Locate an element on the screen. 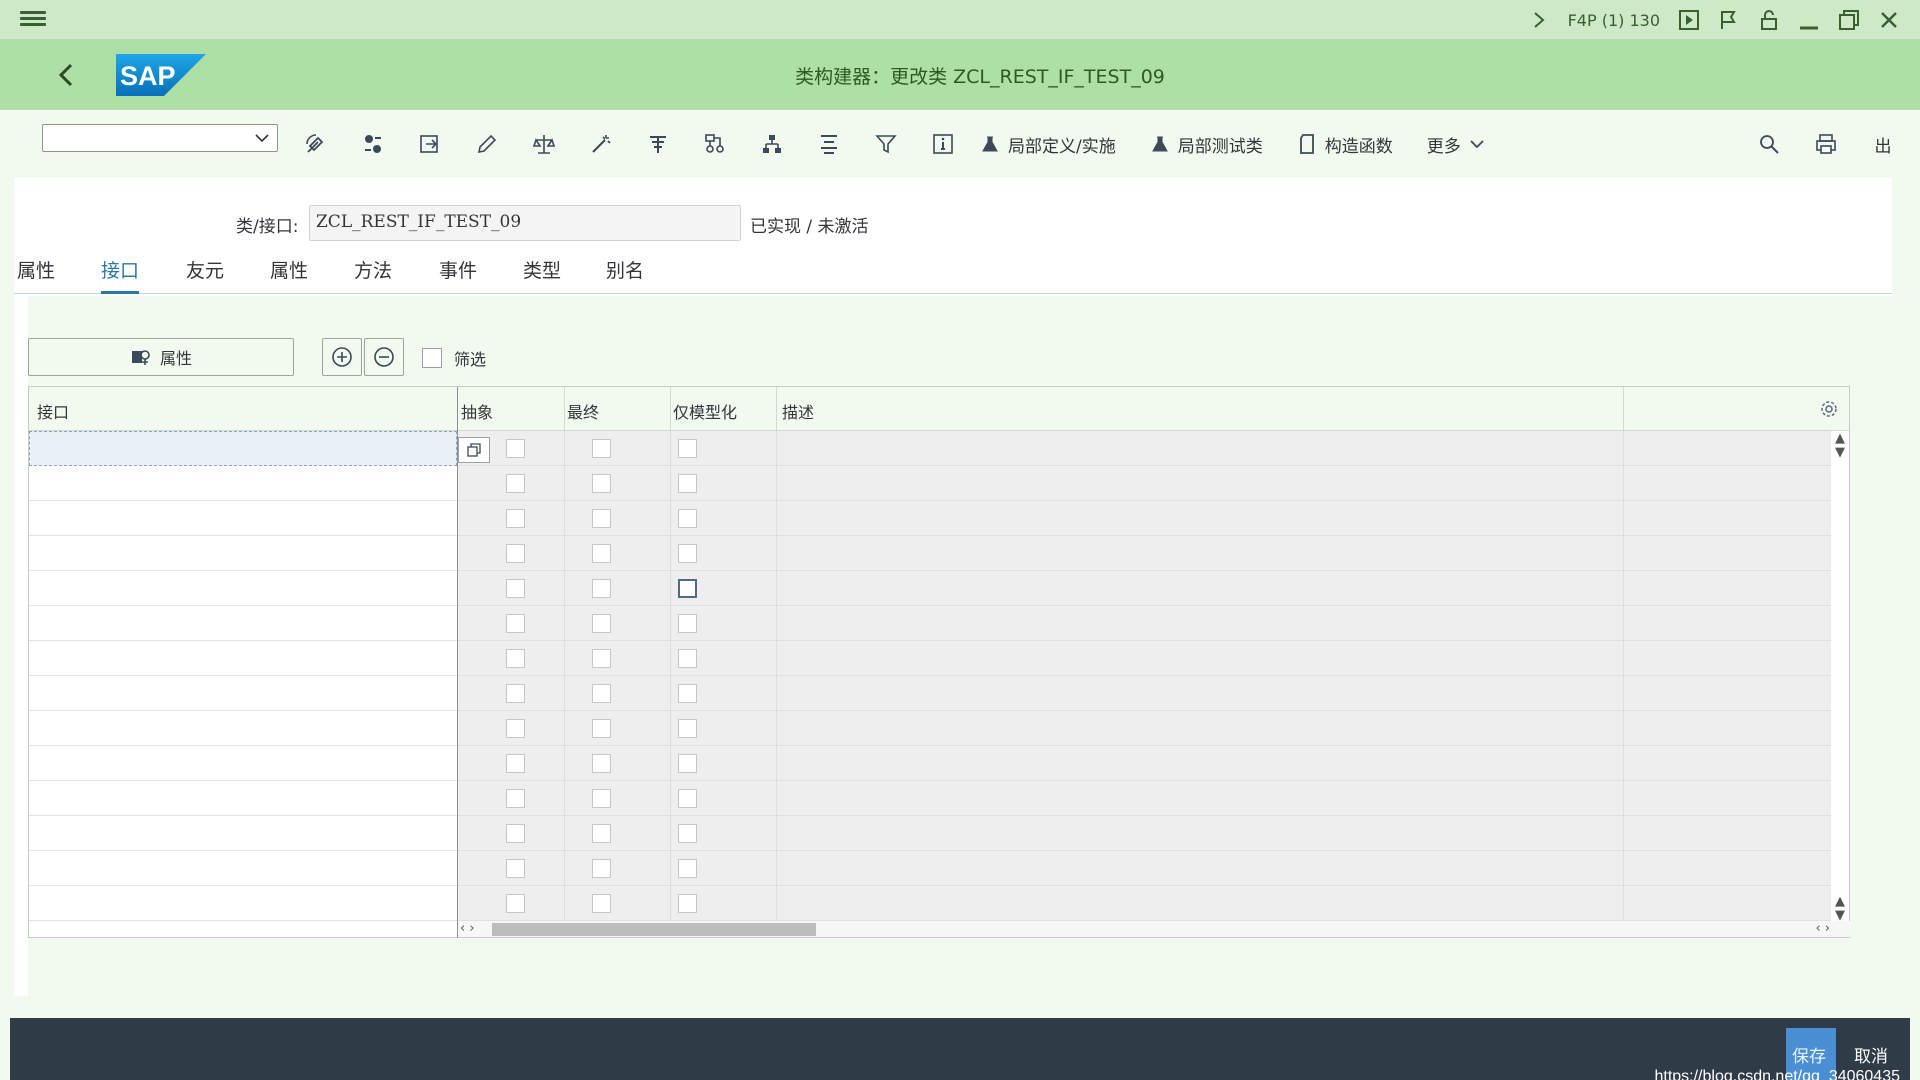 Image resolution: width=1920 pixels, height=1080 pixels. class-interface-input: ZCL_REST_IF_TEST_09 is located at coordinates (525, 223).